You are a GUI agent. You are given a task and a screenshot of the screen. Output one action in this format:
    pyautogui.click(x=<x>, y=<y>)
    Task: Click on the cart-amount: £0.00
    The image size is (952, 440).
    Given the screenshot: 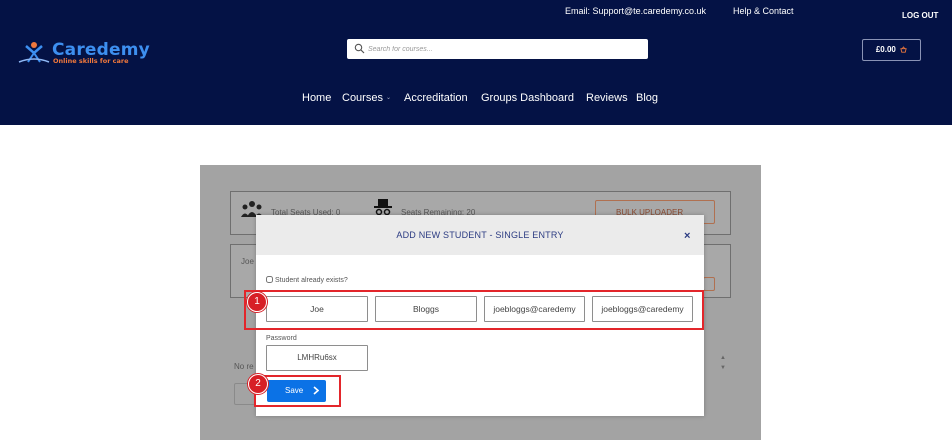 What is the action you would take?
    pyautogui.click(x=885, y=49)
    